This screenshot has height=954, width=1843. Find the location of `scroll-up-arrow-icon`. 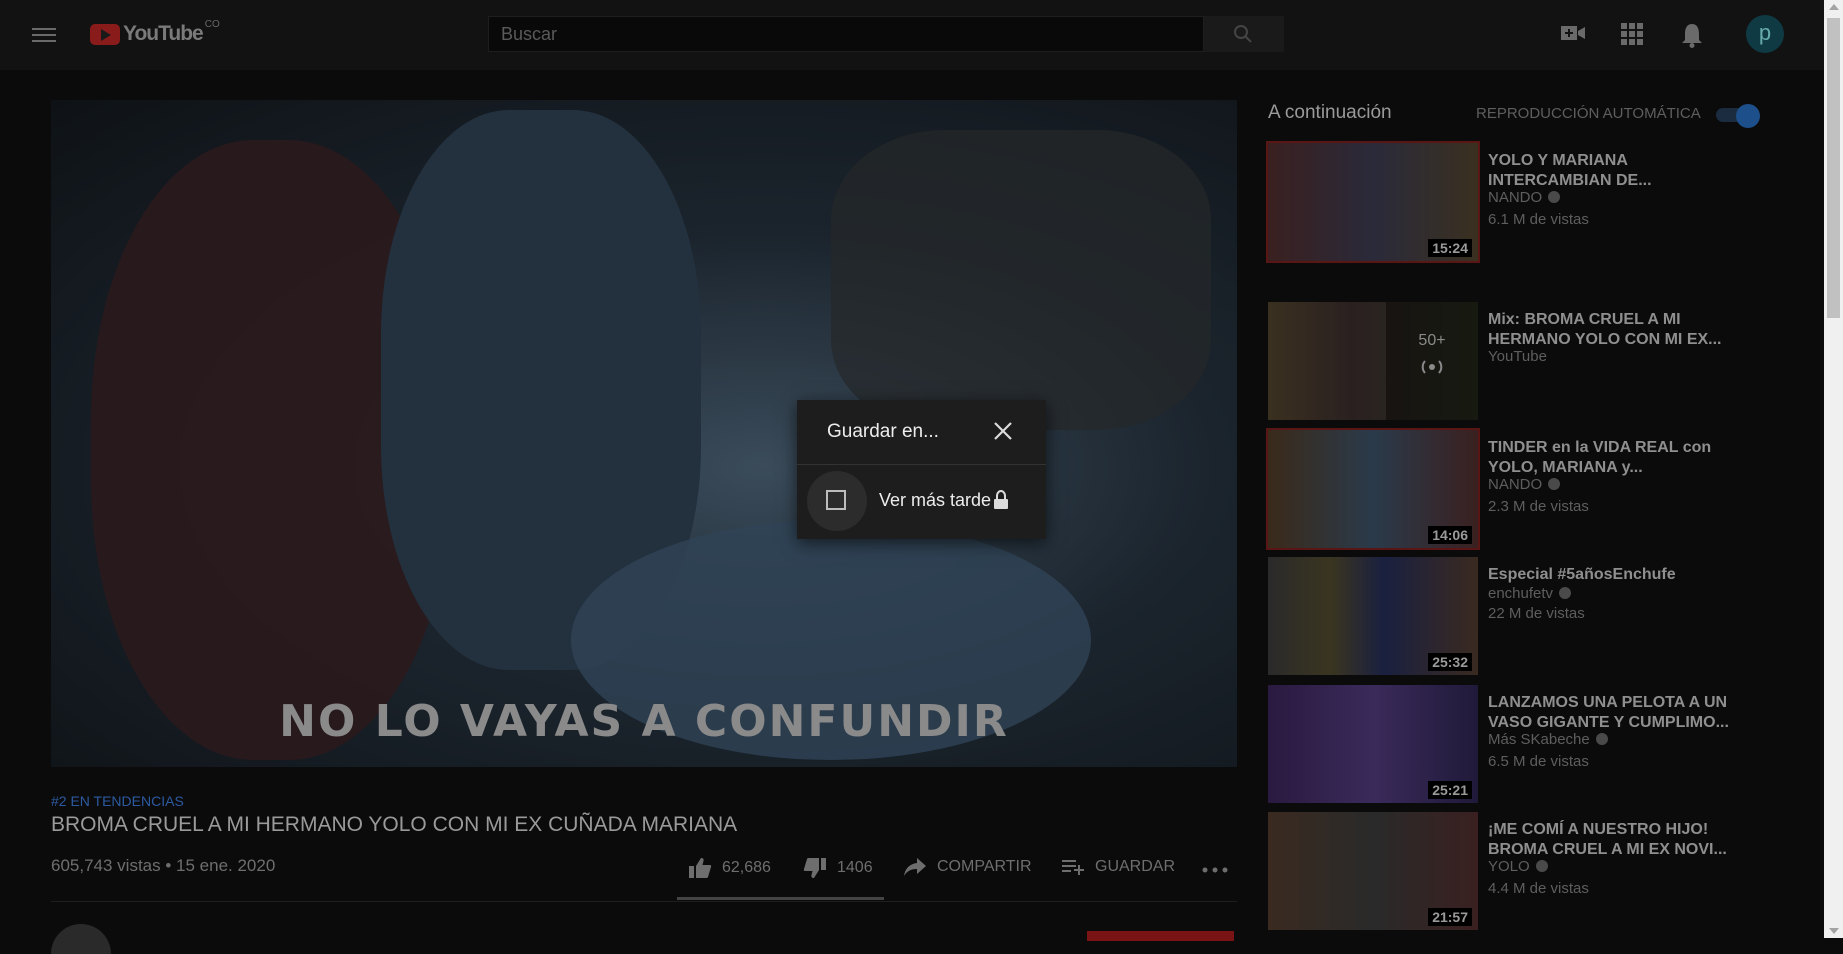

scroll-up-arrow-icon is located at coordinates (1834, 7).